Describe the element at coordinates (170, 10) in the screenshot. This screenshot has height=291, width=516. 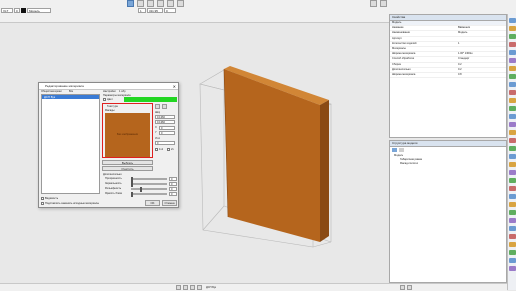
I see `coord-field-c: 0` at that location.